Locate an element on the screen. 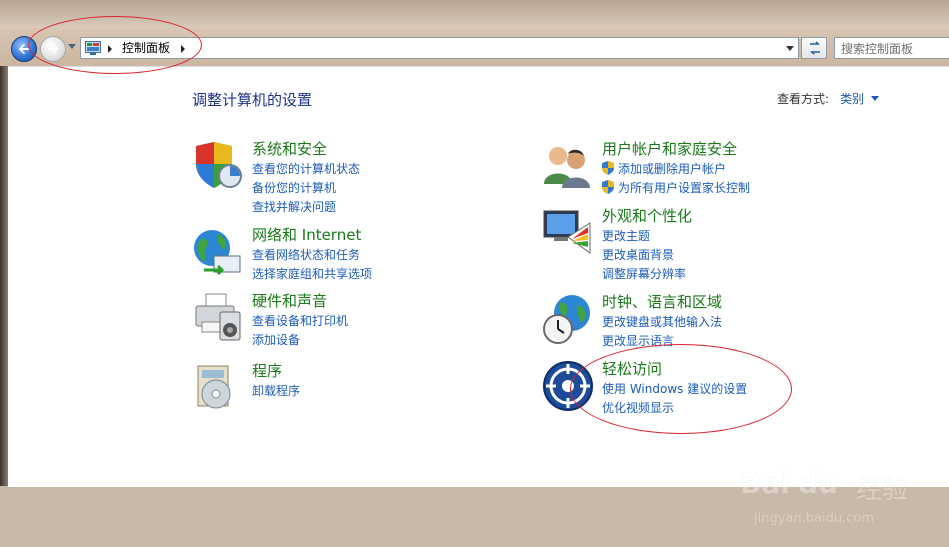 This screenshot has width=949, height=547. window-top-strip is located at coordinates (474, 14).